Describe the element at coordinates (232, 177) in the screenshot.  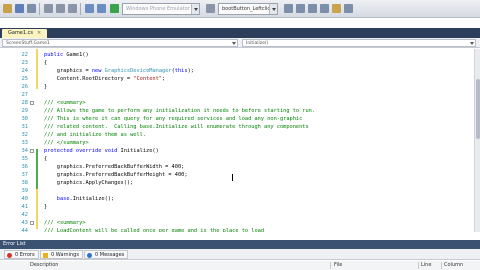
I see `text-caret` at that location.